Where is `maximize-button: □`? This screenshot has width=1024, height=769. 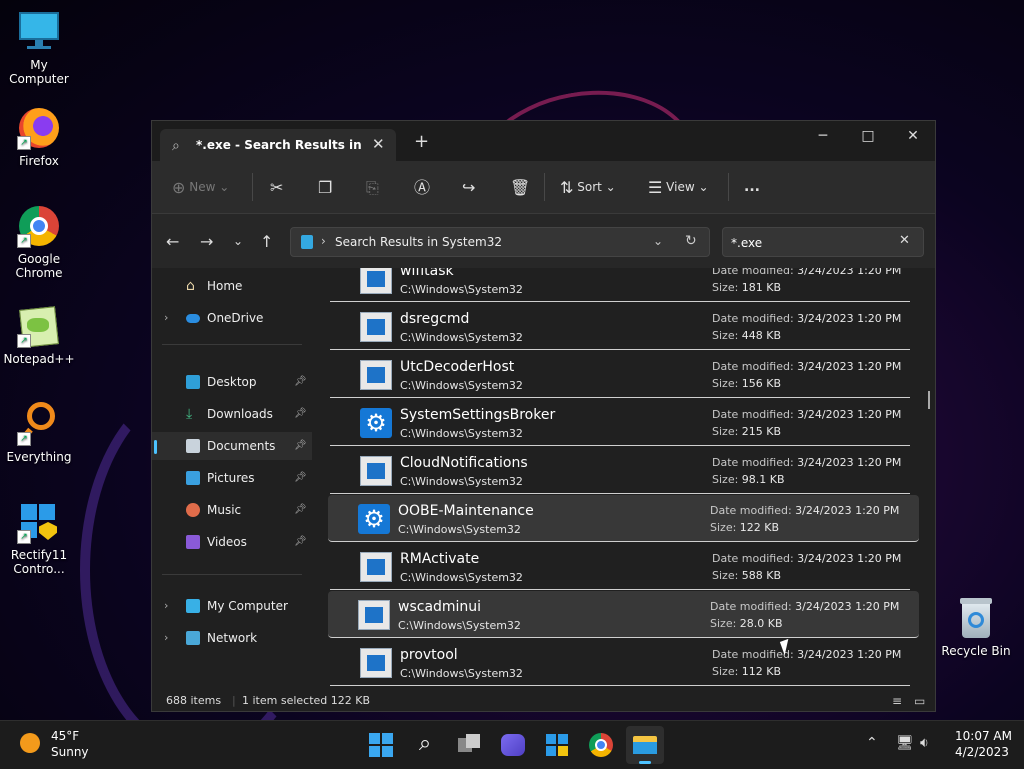 maximize-button: □ is located at coordinates (868, 137).